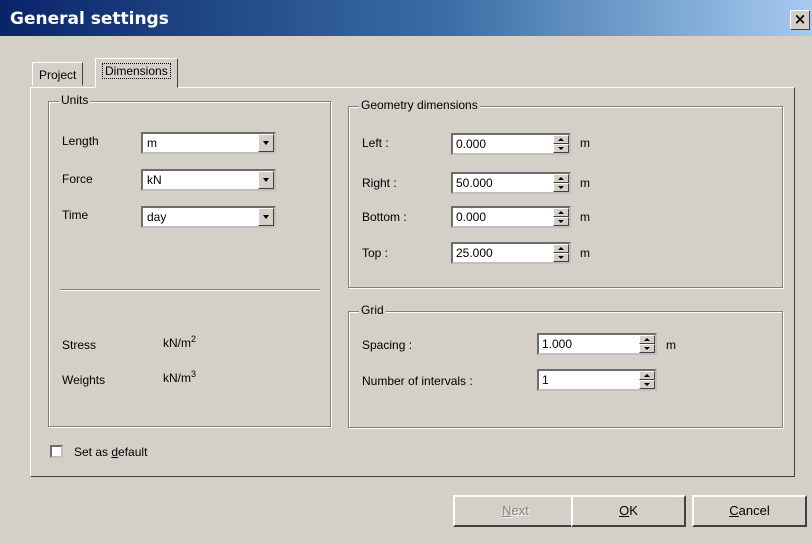  I want to click on right-spinner: 50.000, so click(511, 183).